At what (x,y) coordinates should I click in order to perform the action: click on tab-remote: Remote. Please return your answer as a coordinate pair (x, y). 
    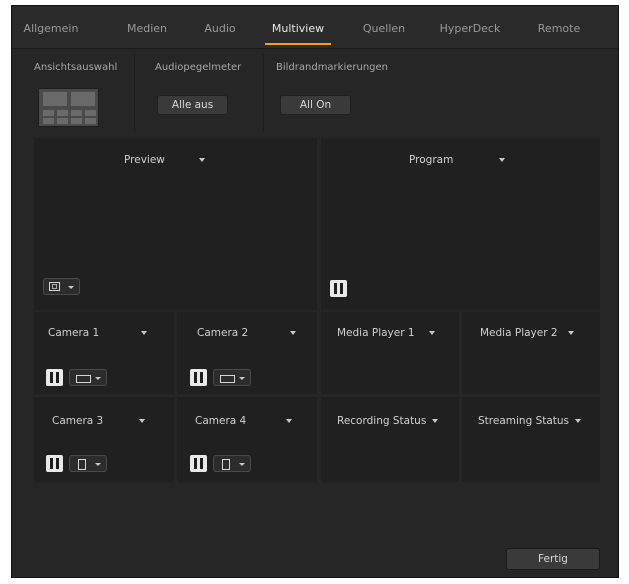
    Looking at the image, I should click on (559, 28).